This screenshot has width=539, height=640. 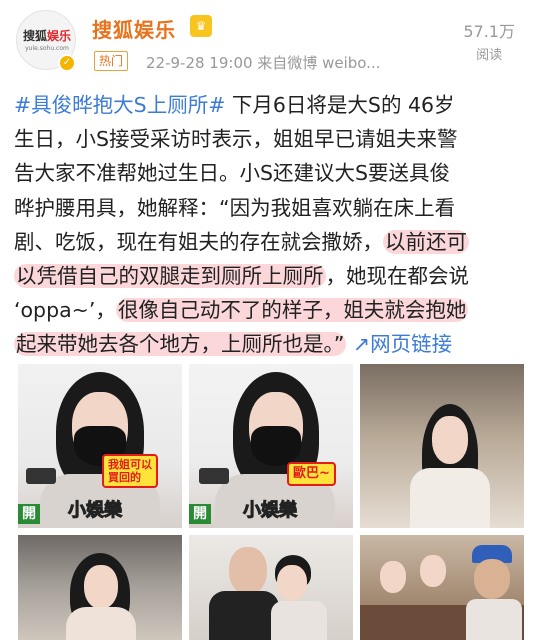 I want to click on photo-woman-phone, so click(x=442, y=446).